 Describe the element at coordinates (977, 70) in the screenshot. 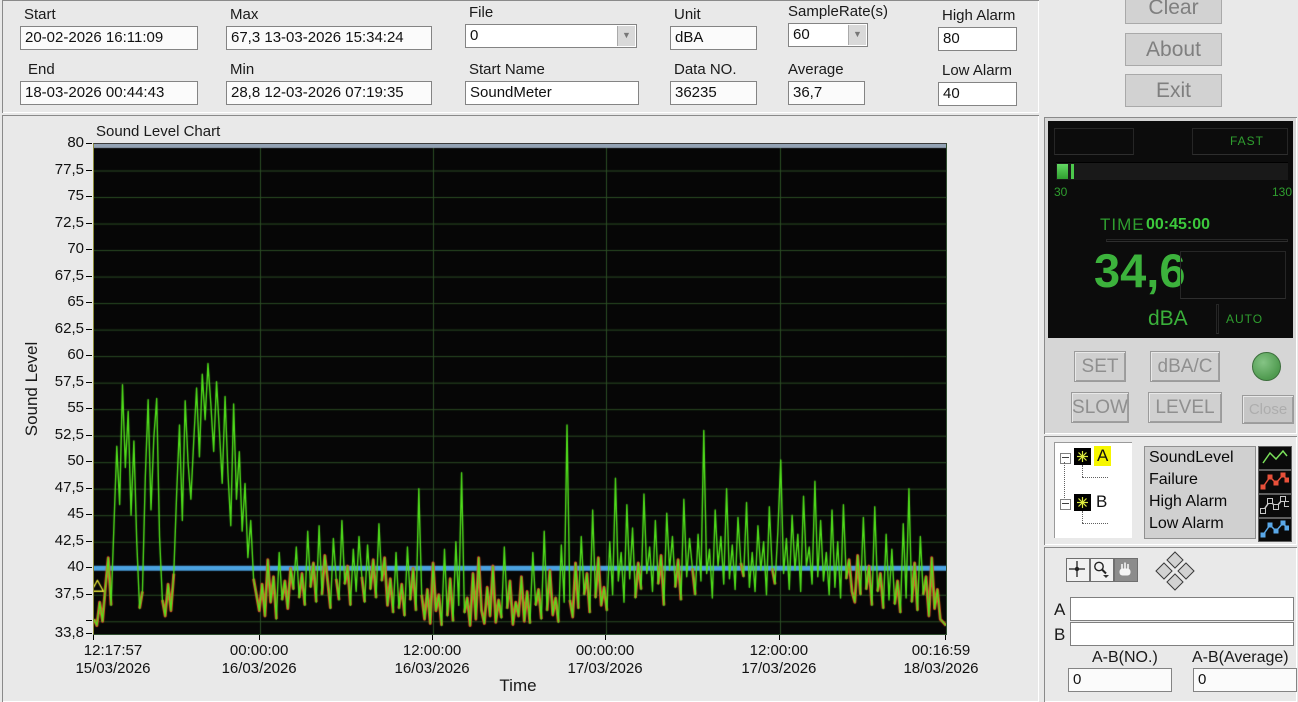

I see `low-alarm-label: Low Alarm` at that location.